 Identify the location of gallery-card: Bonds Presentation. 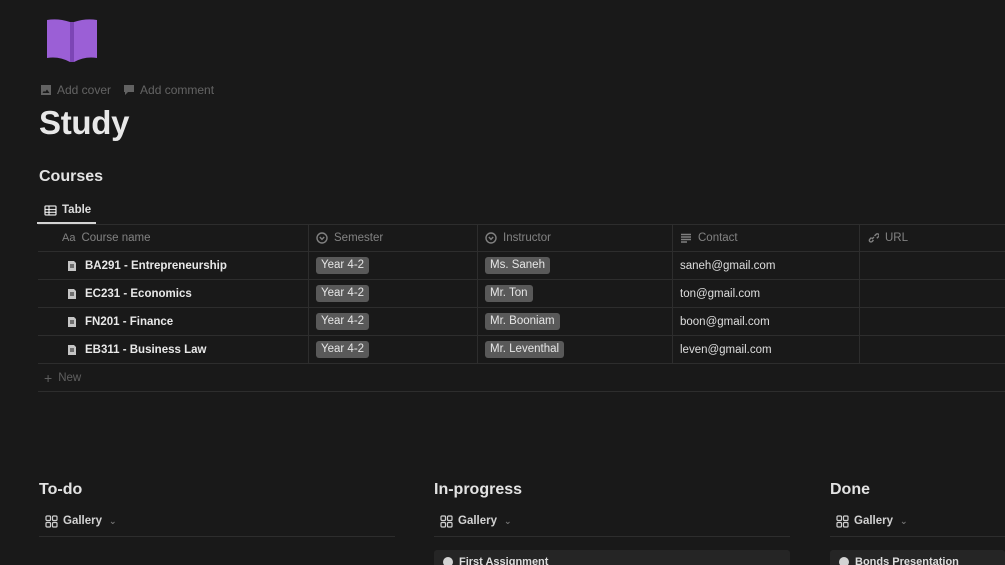
(917, 557).